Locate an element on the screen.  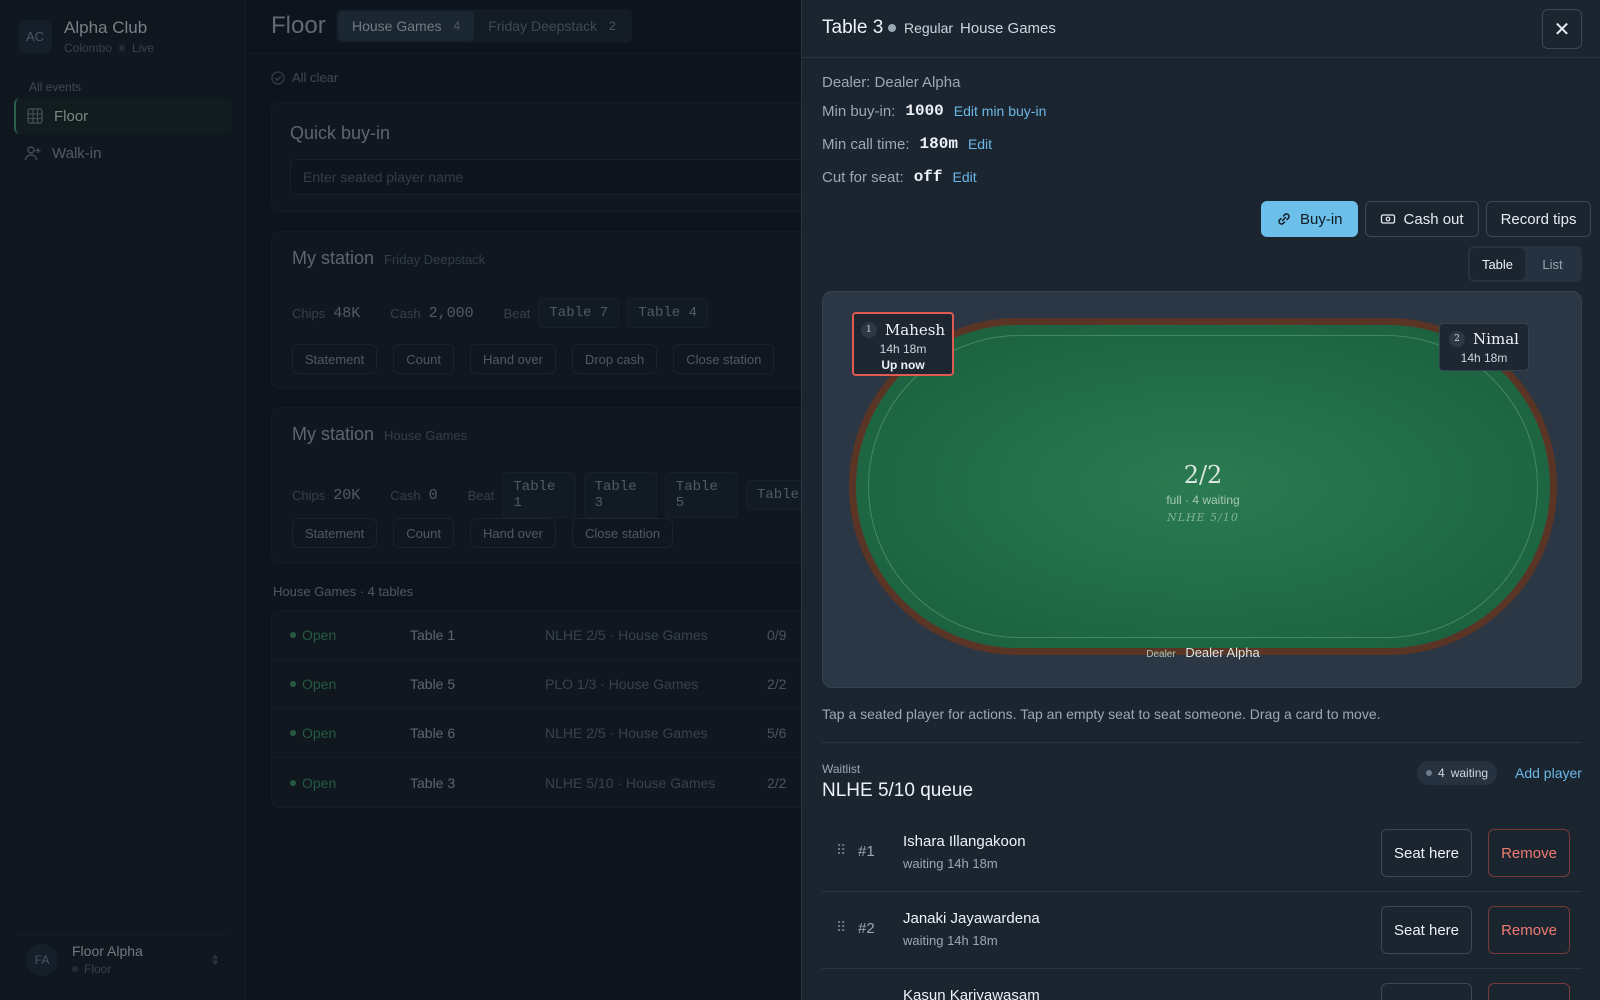
dealer-text: Dealer: Dealer Alpha is located at coordinates (891, 82).